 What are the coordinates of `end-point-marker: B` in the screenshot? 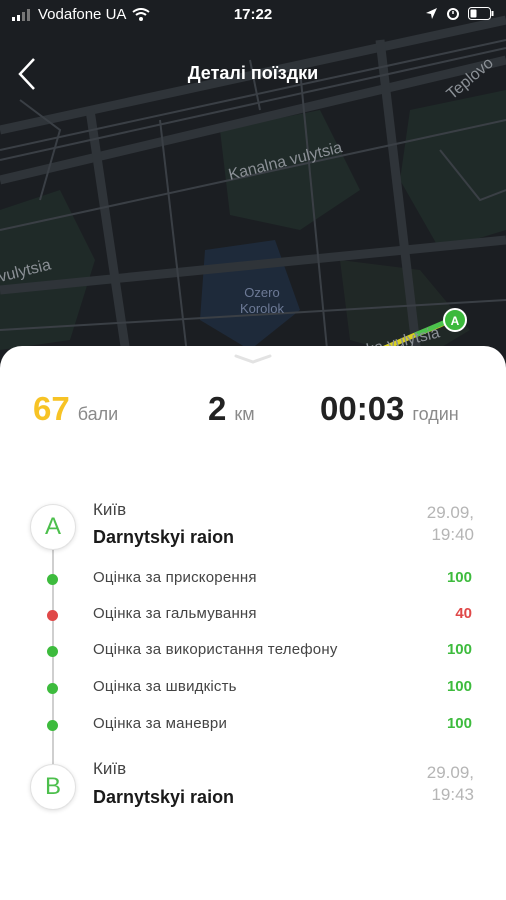 It's located at (53, 787).